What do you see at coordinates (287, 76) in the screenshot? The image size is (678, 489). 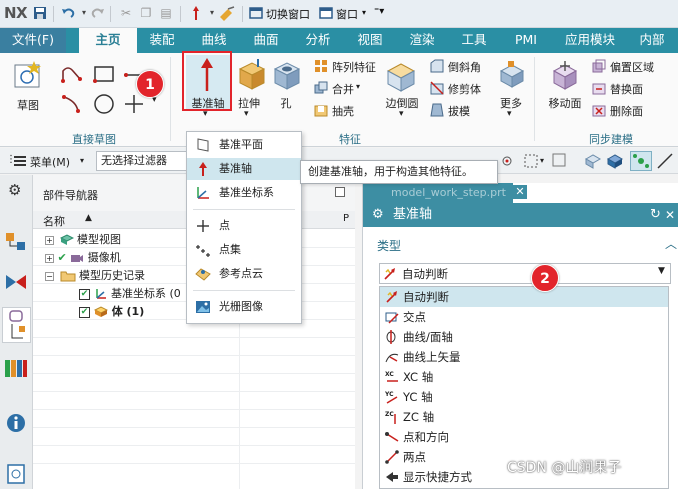 I see `hole-icon` at bounding box center [287, 76].